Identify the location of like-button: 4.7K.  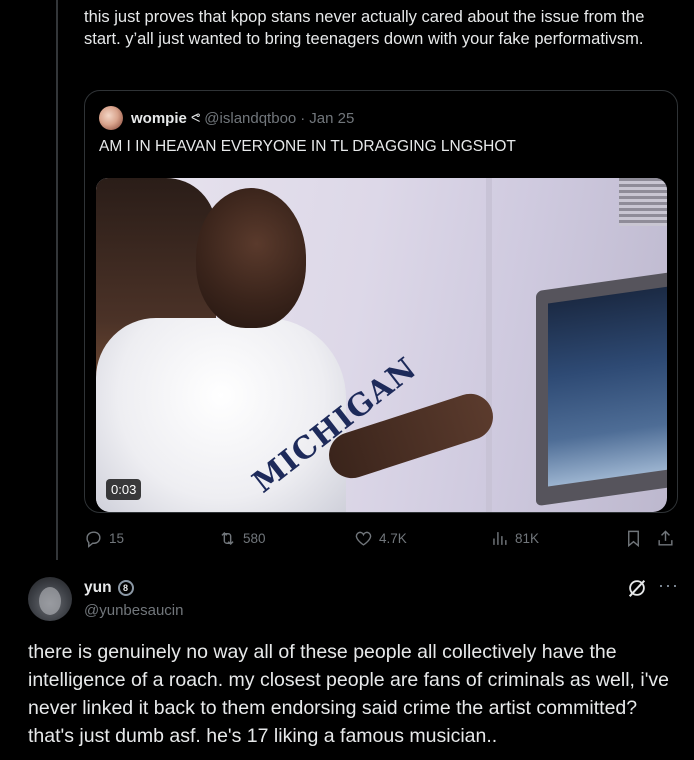
(380, 538).